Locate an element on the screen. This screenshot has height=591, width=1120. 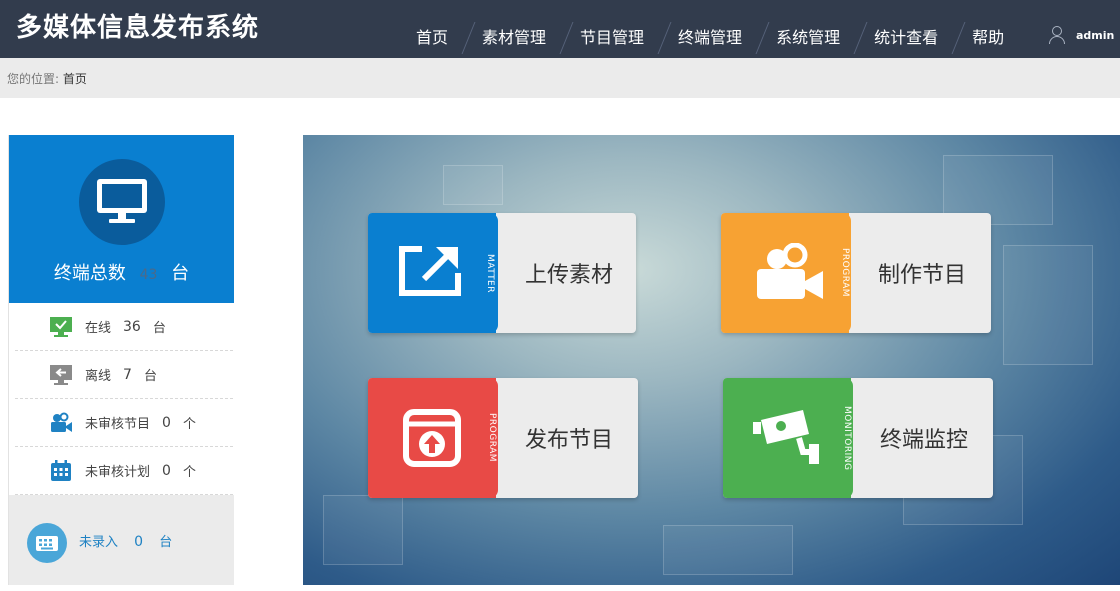
video-camera-icon is located at coordinates (790, 271).